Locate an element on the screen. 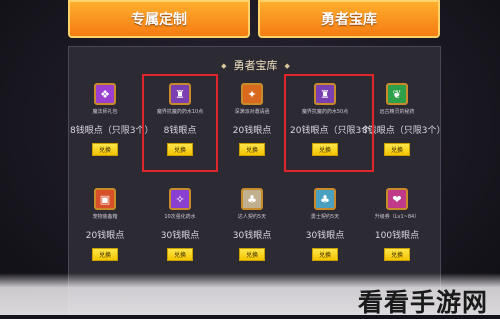  shop-item: ♣ 达人契约5天 30钱眼点兑换 is located at coordinates (252, 224).